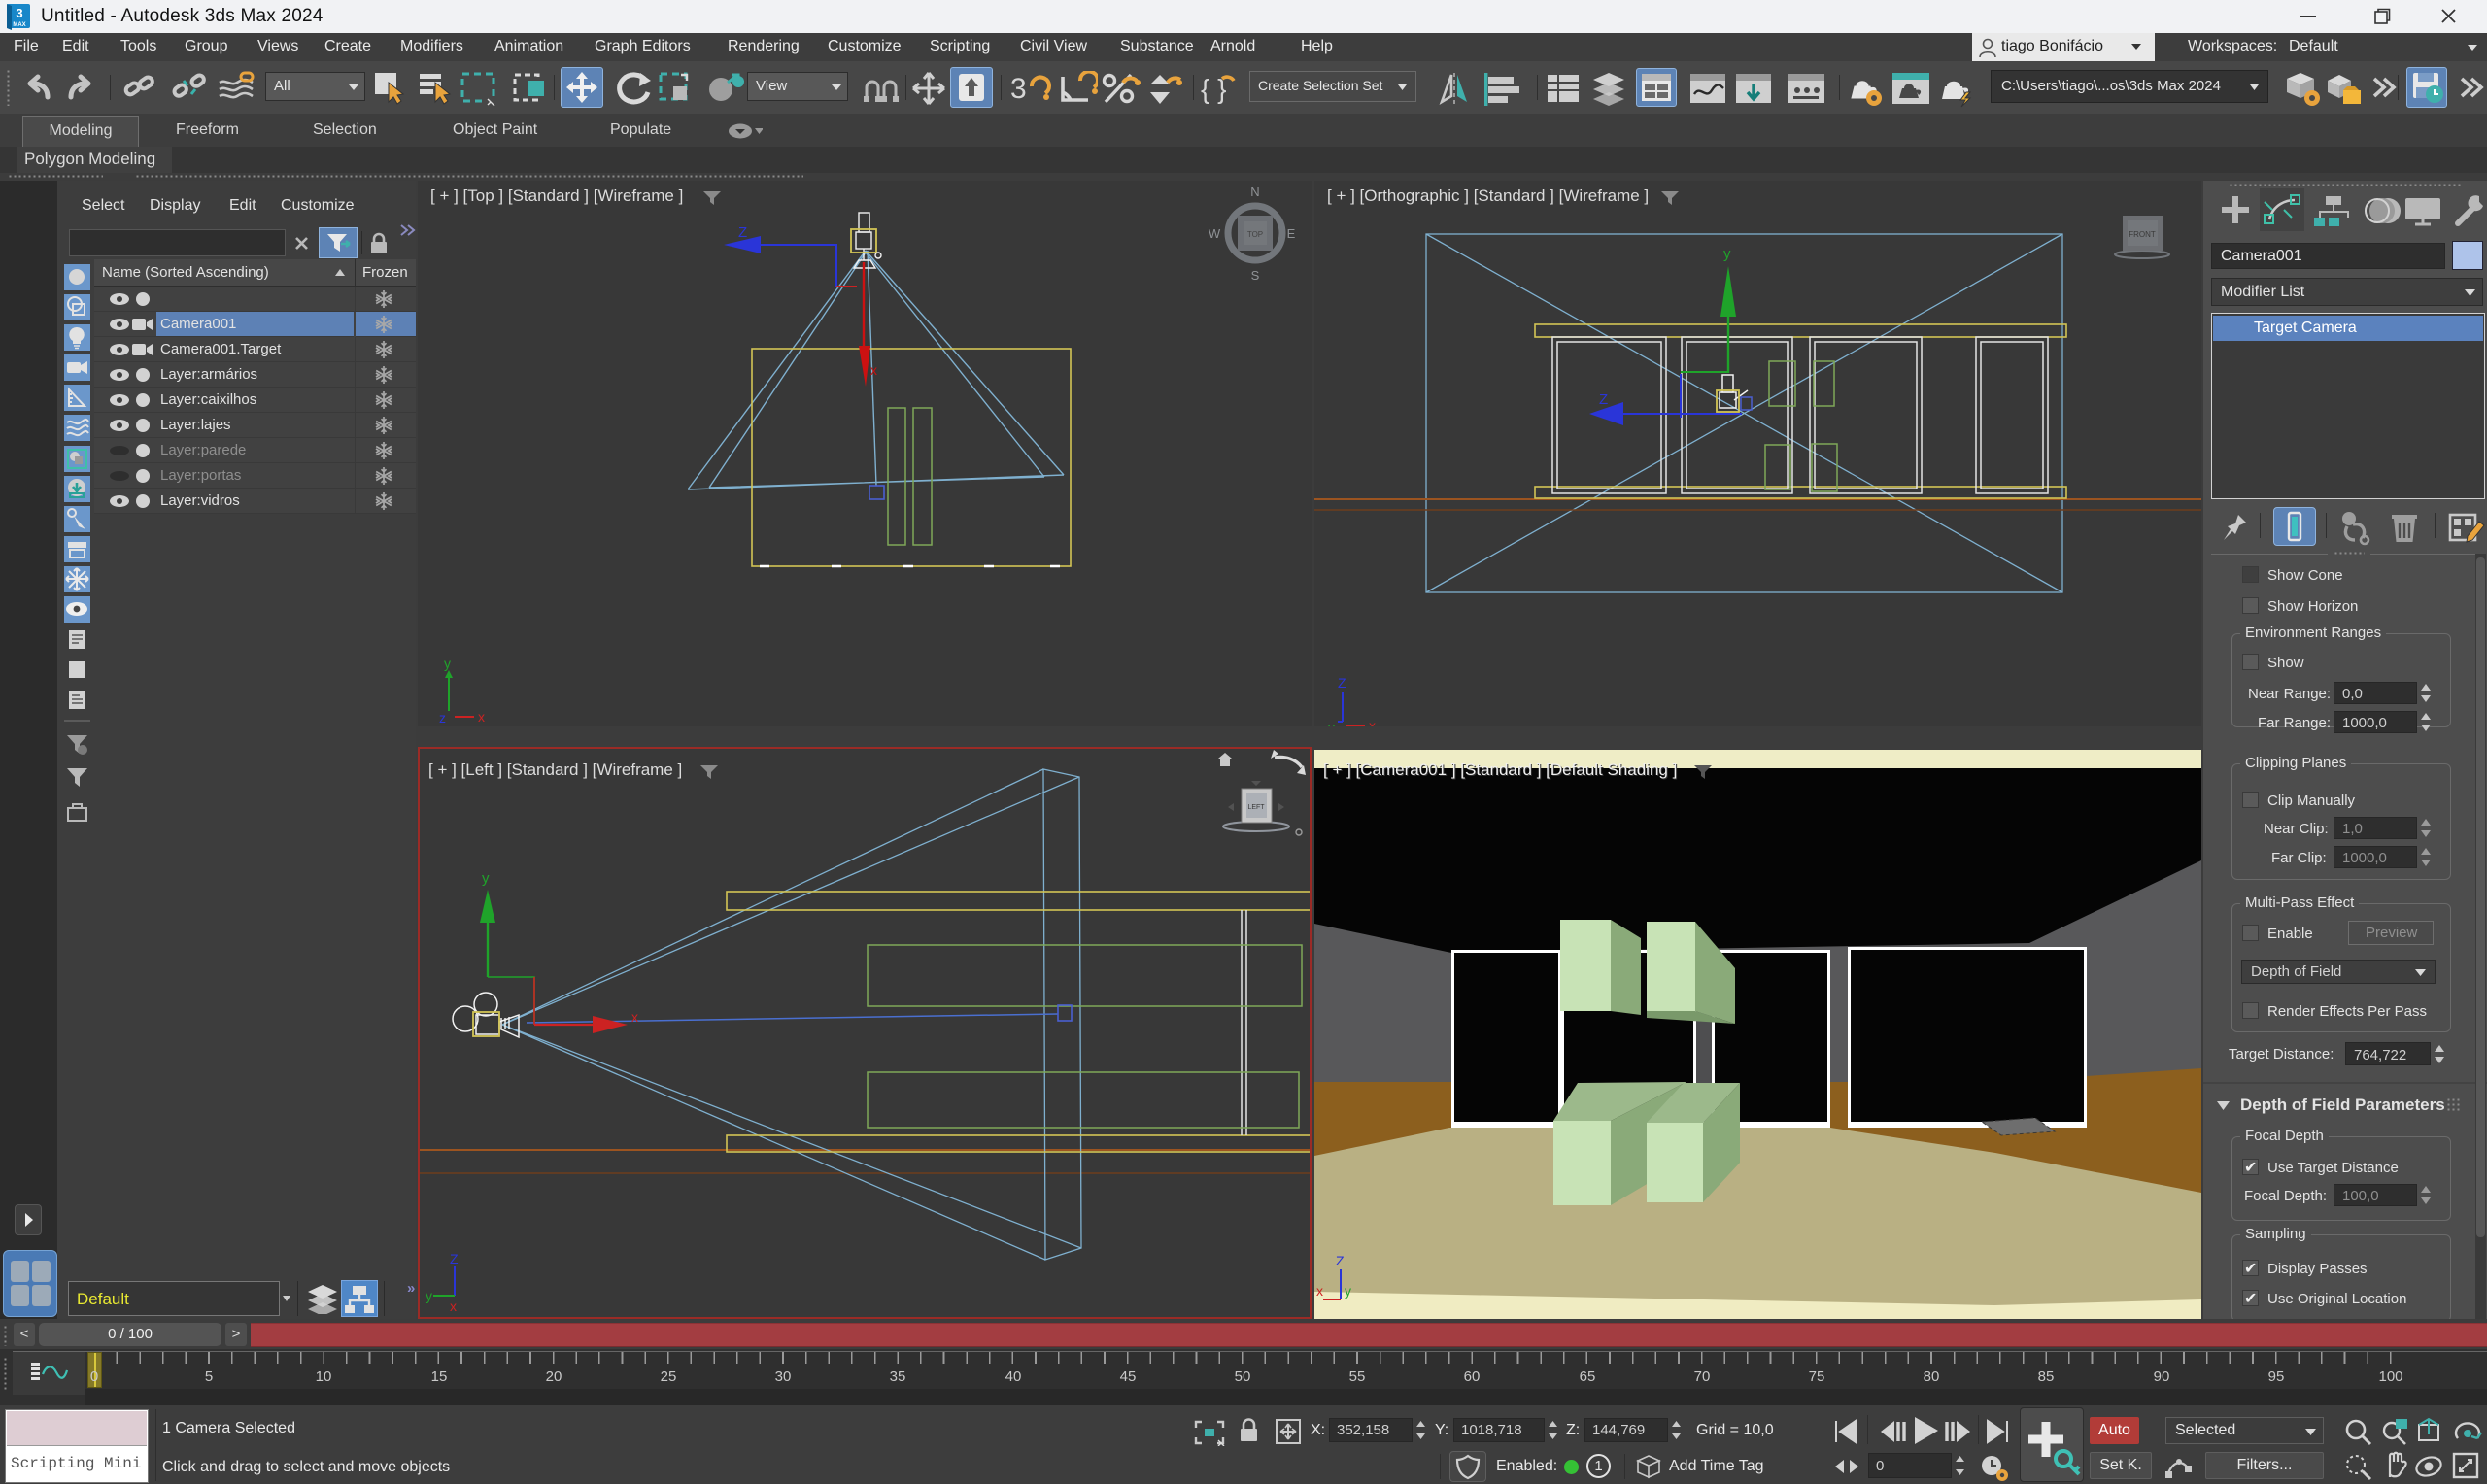 The height and width of the screenshot is (1484, 2487). Describe the element at coordinates (442, 717) in the screenshot. I see `svg-text: z` at that location.